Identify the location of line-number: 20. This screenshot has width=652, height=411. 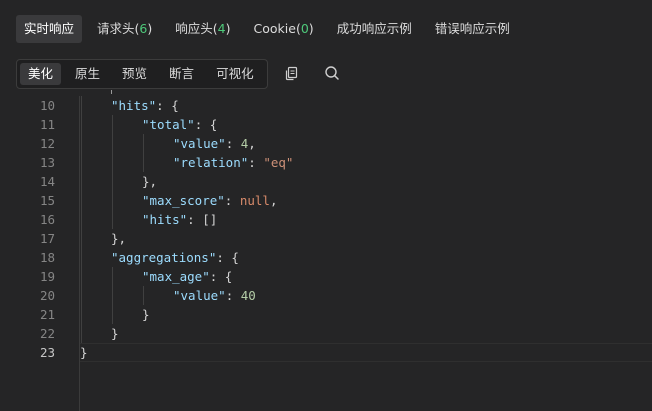
(47, 295).